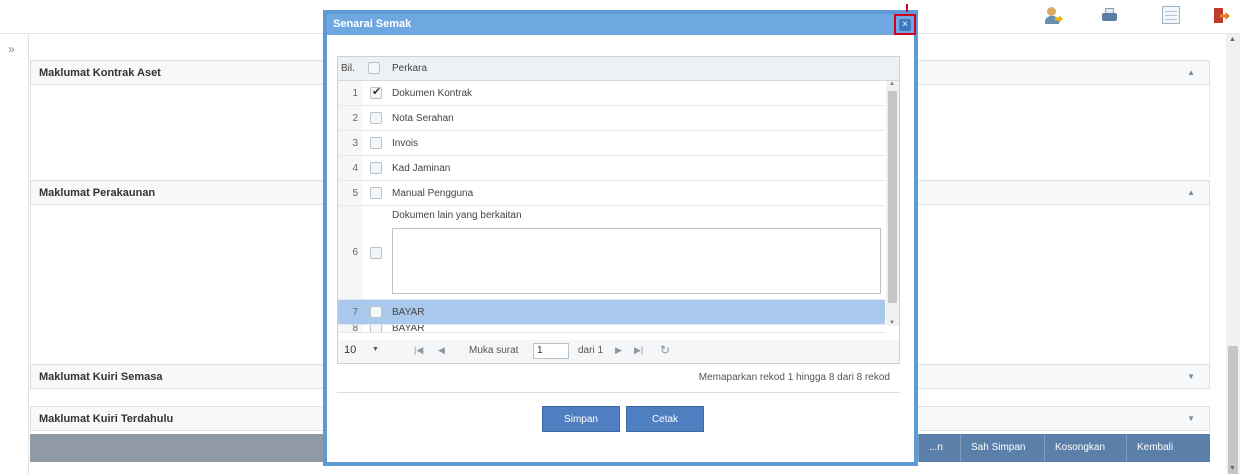 This screenshot has height=474, width=1240. I want to click on simpan-button: Simpan, so click(581, 419).